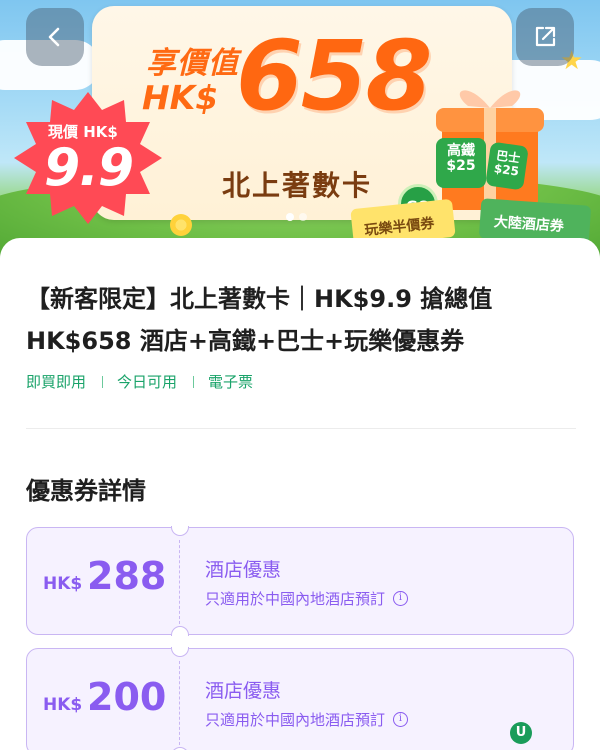  I want to click on current-price: 9.9, so click(89, 168).